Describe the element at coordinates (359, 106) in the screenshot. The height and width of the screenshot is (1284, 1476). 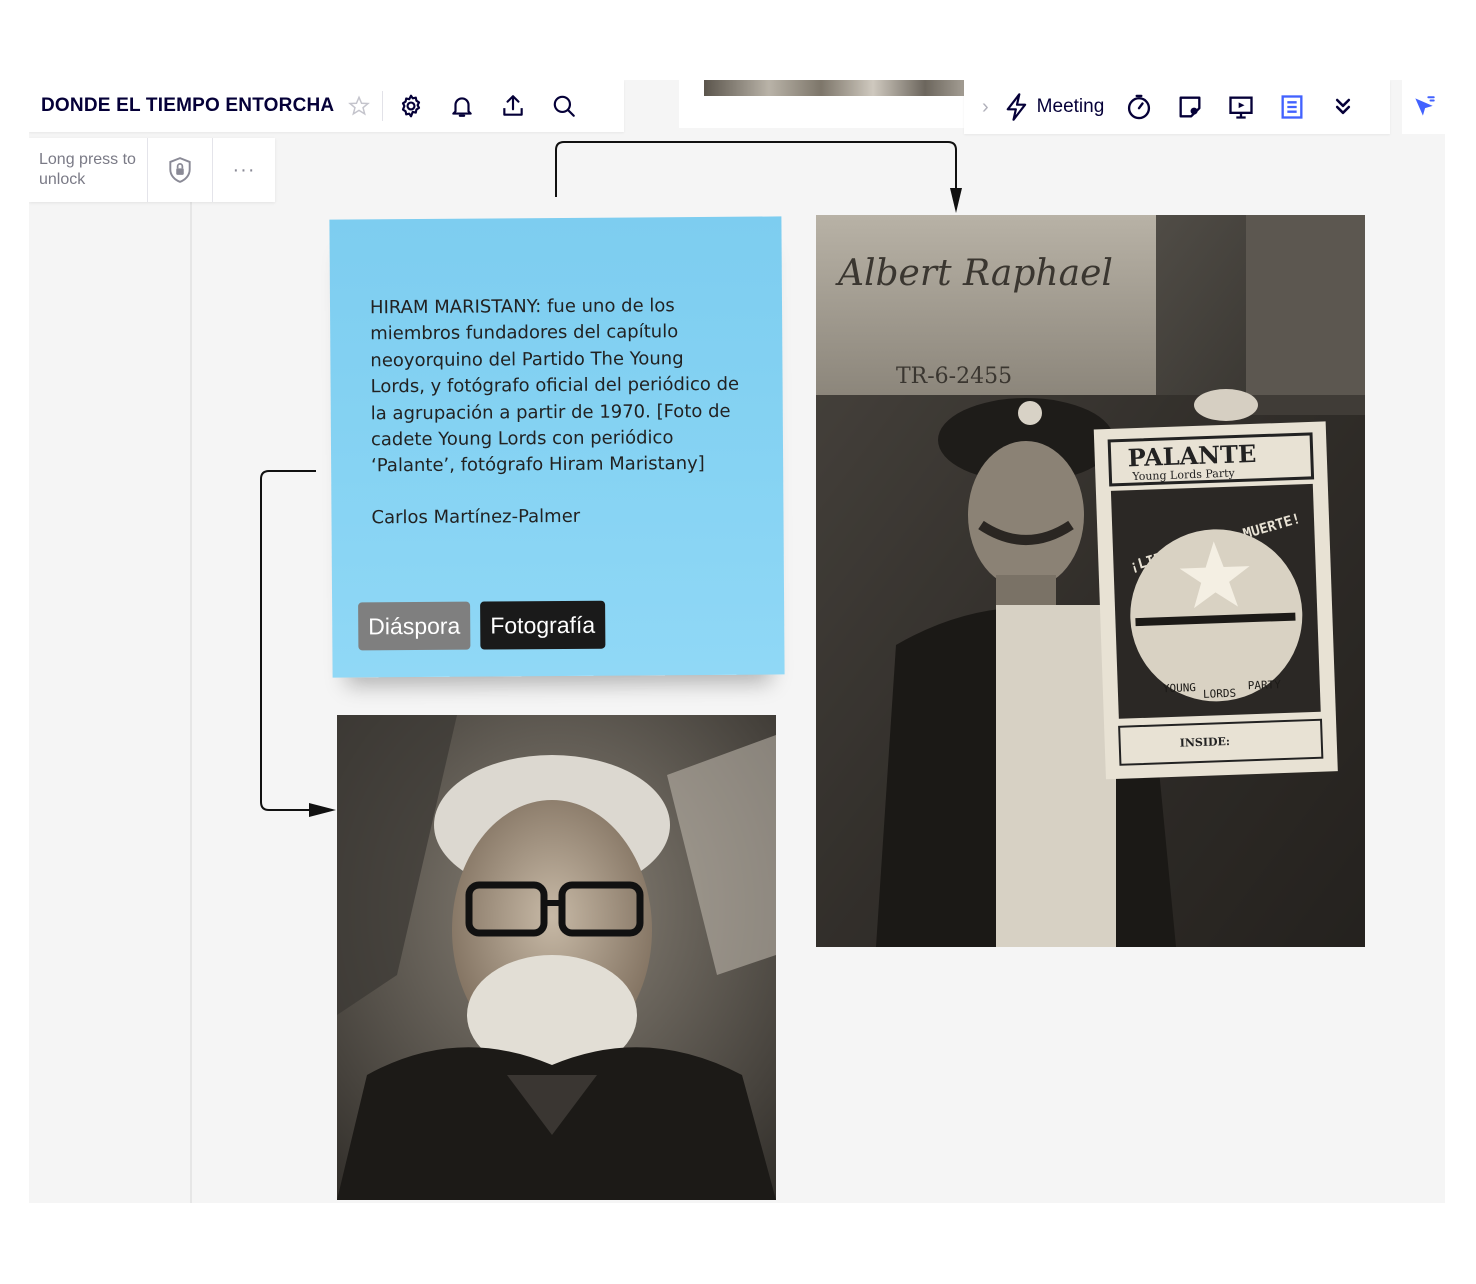
I see `star-icon` at that location.